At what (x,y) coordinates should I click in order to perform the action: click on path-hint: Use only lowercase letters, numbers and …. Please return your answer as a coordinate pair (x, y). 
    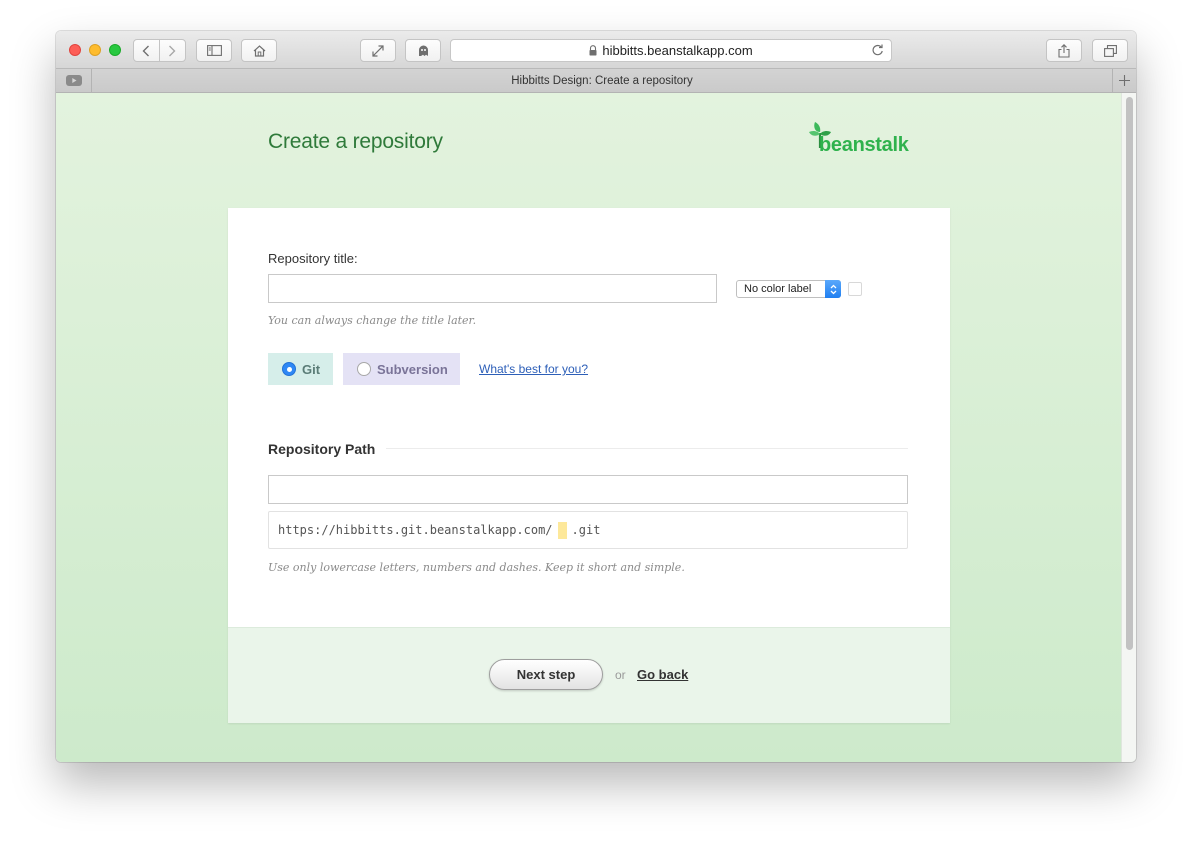
    Looking at the image, I should click on (476, 567).